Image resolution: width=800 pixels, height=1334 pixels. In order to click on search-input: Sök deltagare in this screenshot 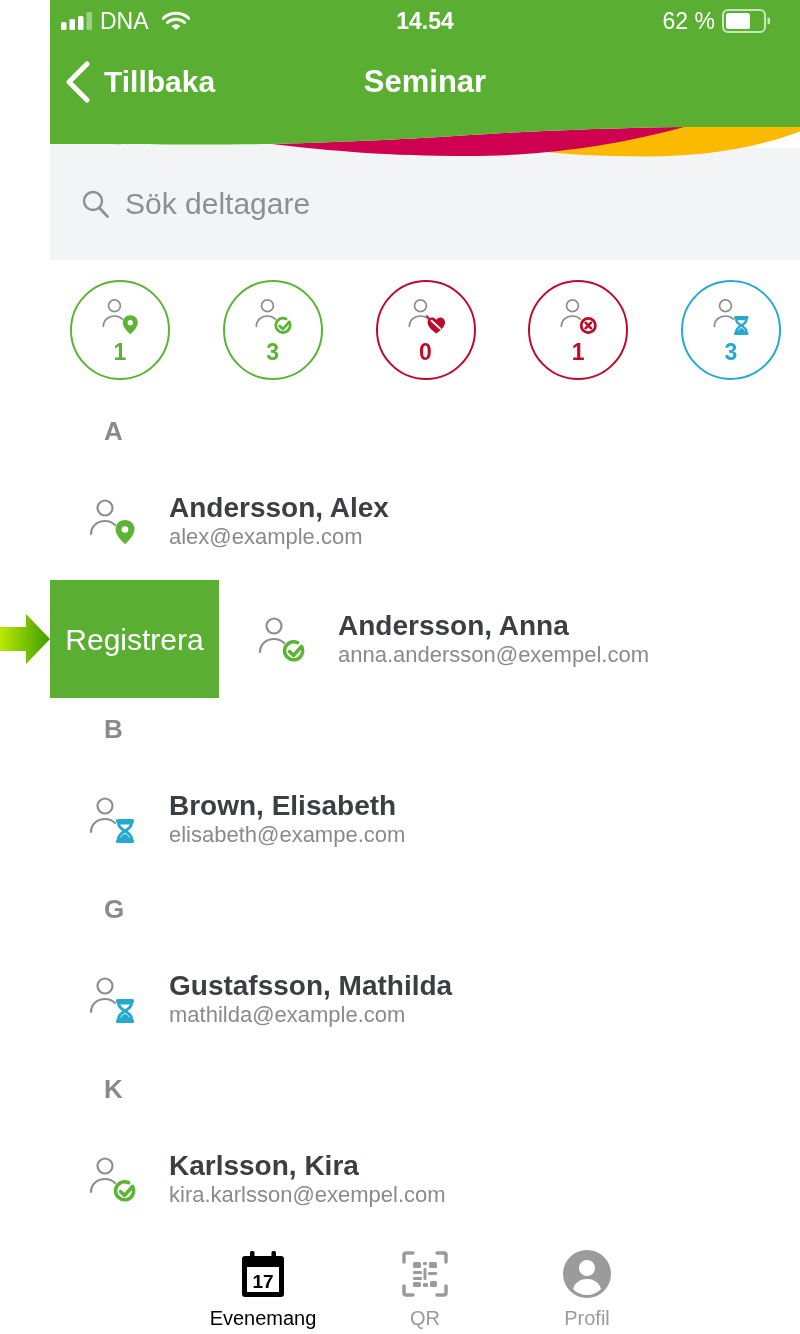, I will do `click(462, 204)`.